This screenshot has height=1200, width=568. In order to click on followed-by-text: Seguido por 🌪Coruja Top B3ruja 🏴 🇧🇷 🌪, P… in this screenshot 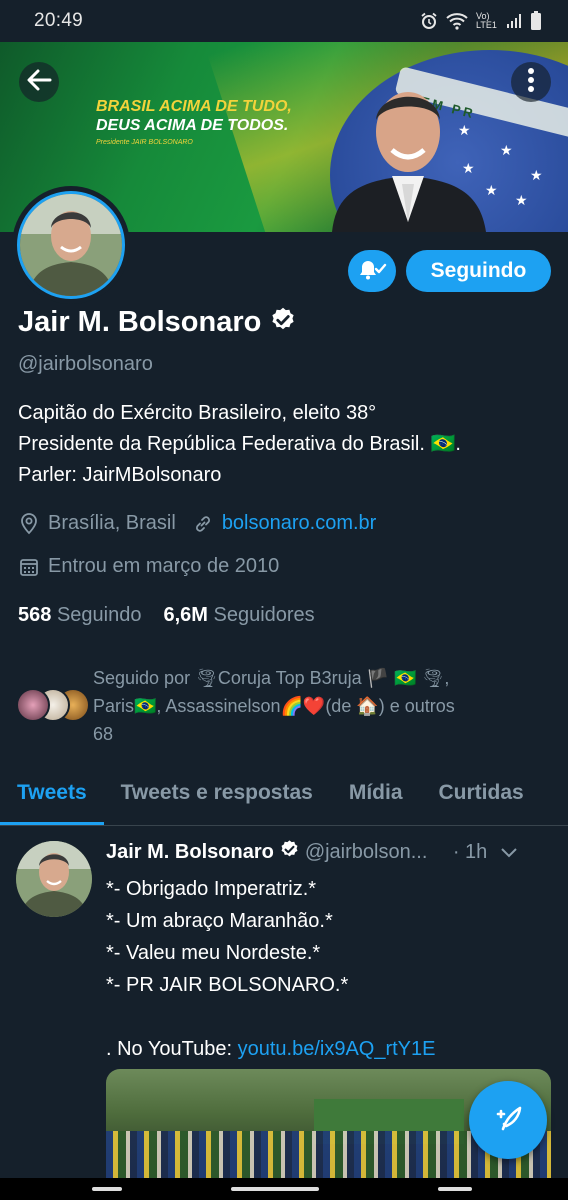, I will do `click(274, 706)`.